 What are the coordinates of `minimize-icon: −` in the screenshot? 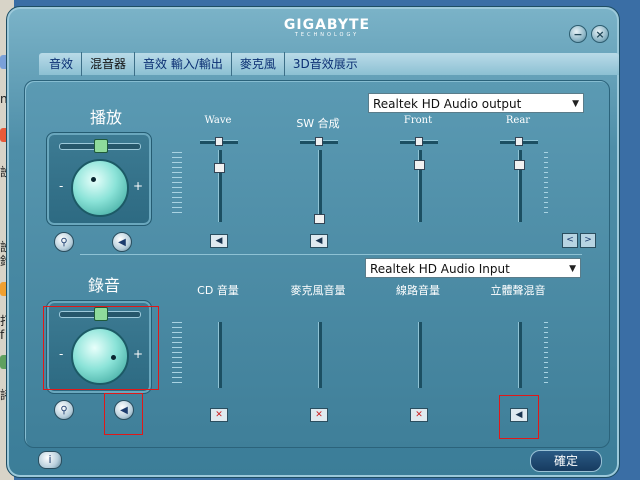 It's located at (578, 34).